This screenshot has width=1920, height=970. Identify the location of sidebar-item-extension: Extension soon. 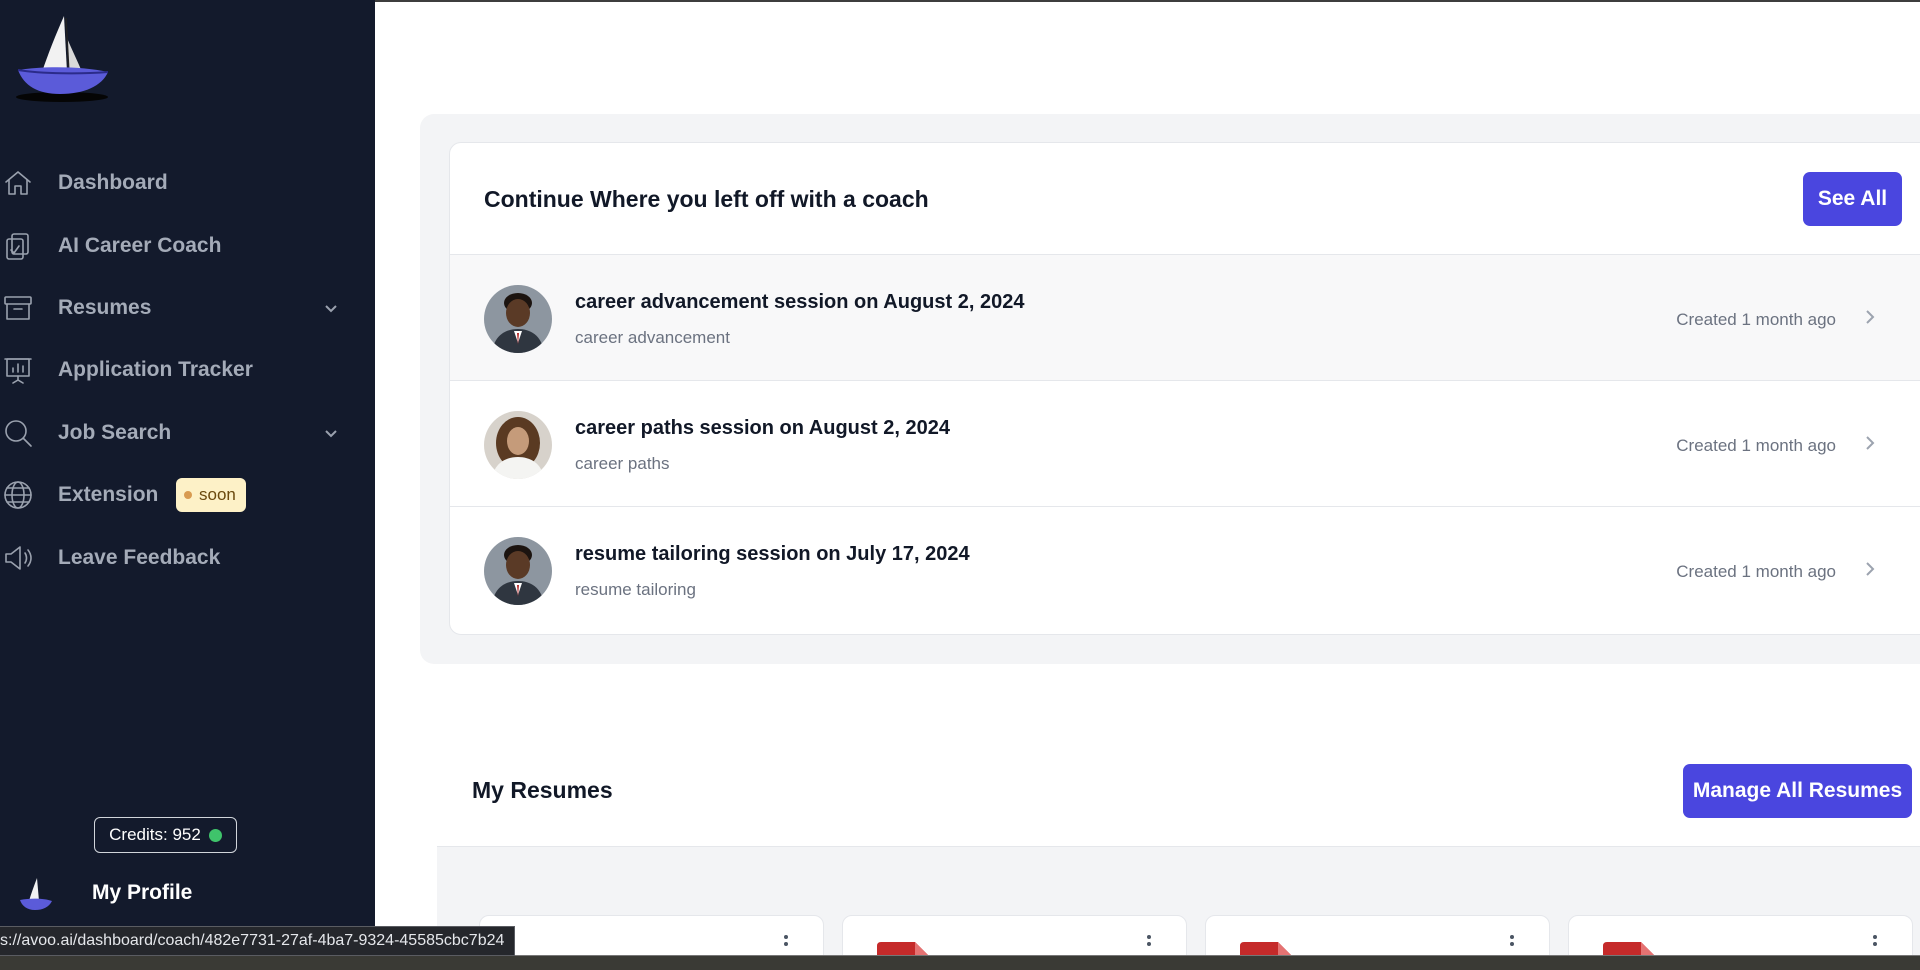
(187, 495).